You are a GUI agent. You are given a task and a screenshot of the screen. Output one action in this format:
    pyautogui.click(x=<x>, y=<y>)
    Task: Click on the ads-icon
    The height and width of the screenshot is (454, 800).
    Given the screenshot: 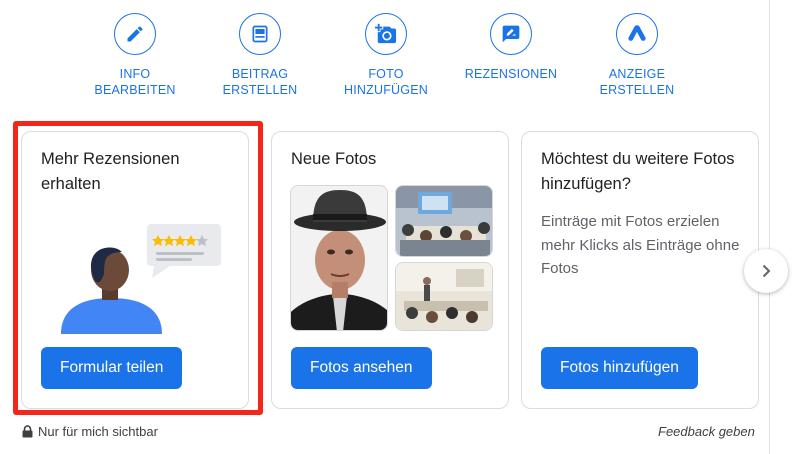 What is the action you would take?
    pyautogui.click(x=637, y=34)
    